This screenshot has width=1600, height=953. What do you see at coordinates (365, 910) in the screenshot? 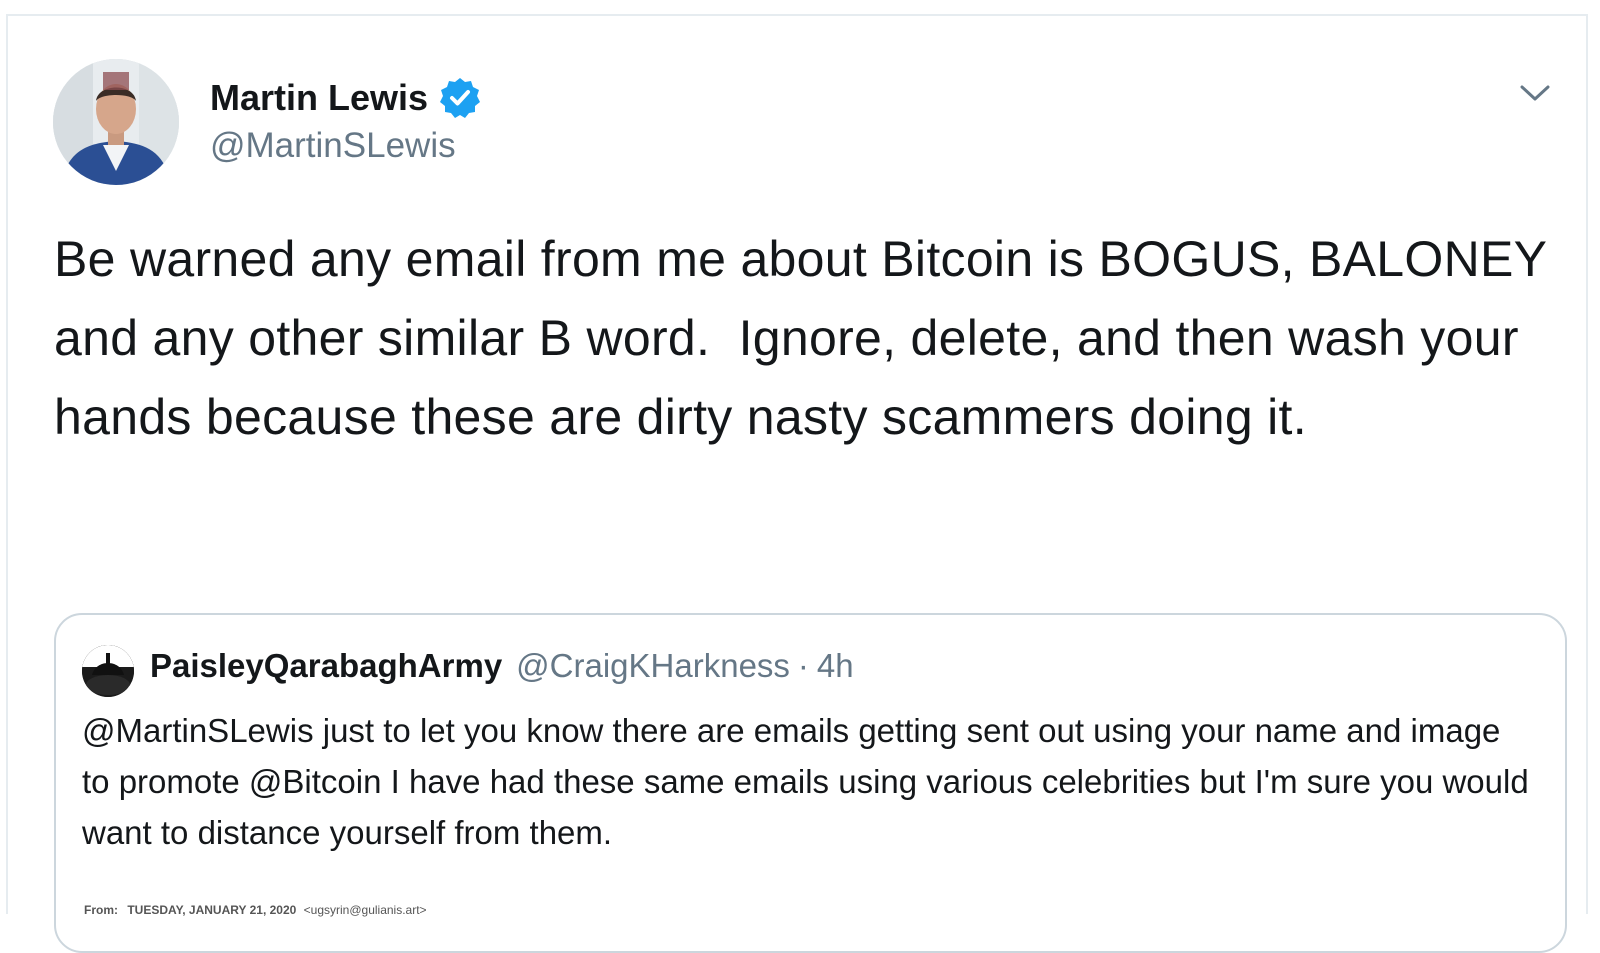
I see `email-address: <ugsyrin@gulianis.art>` at bounding box center [365, 910].